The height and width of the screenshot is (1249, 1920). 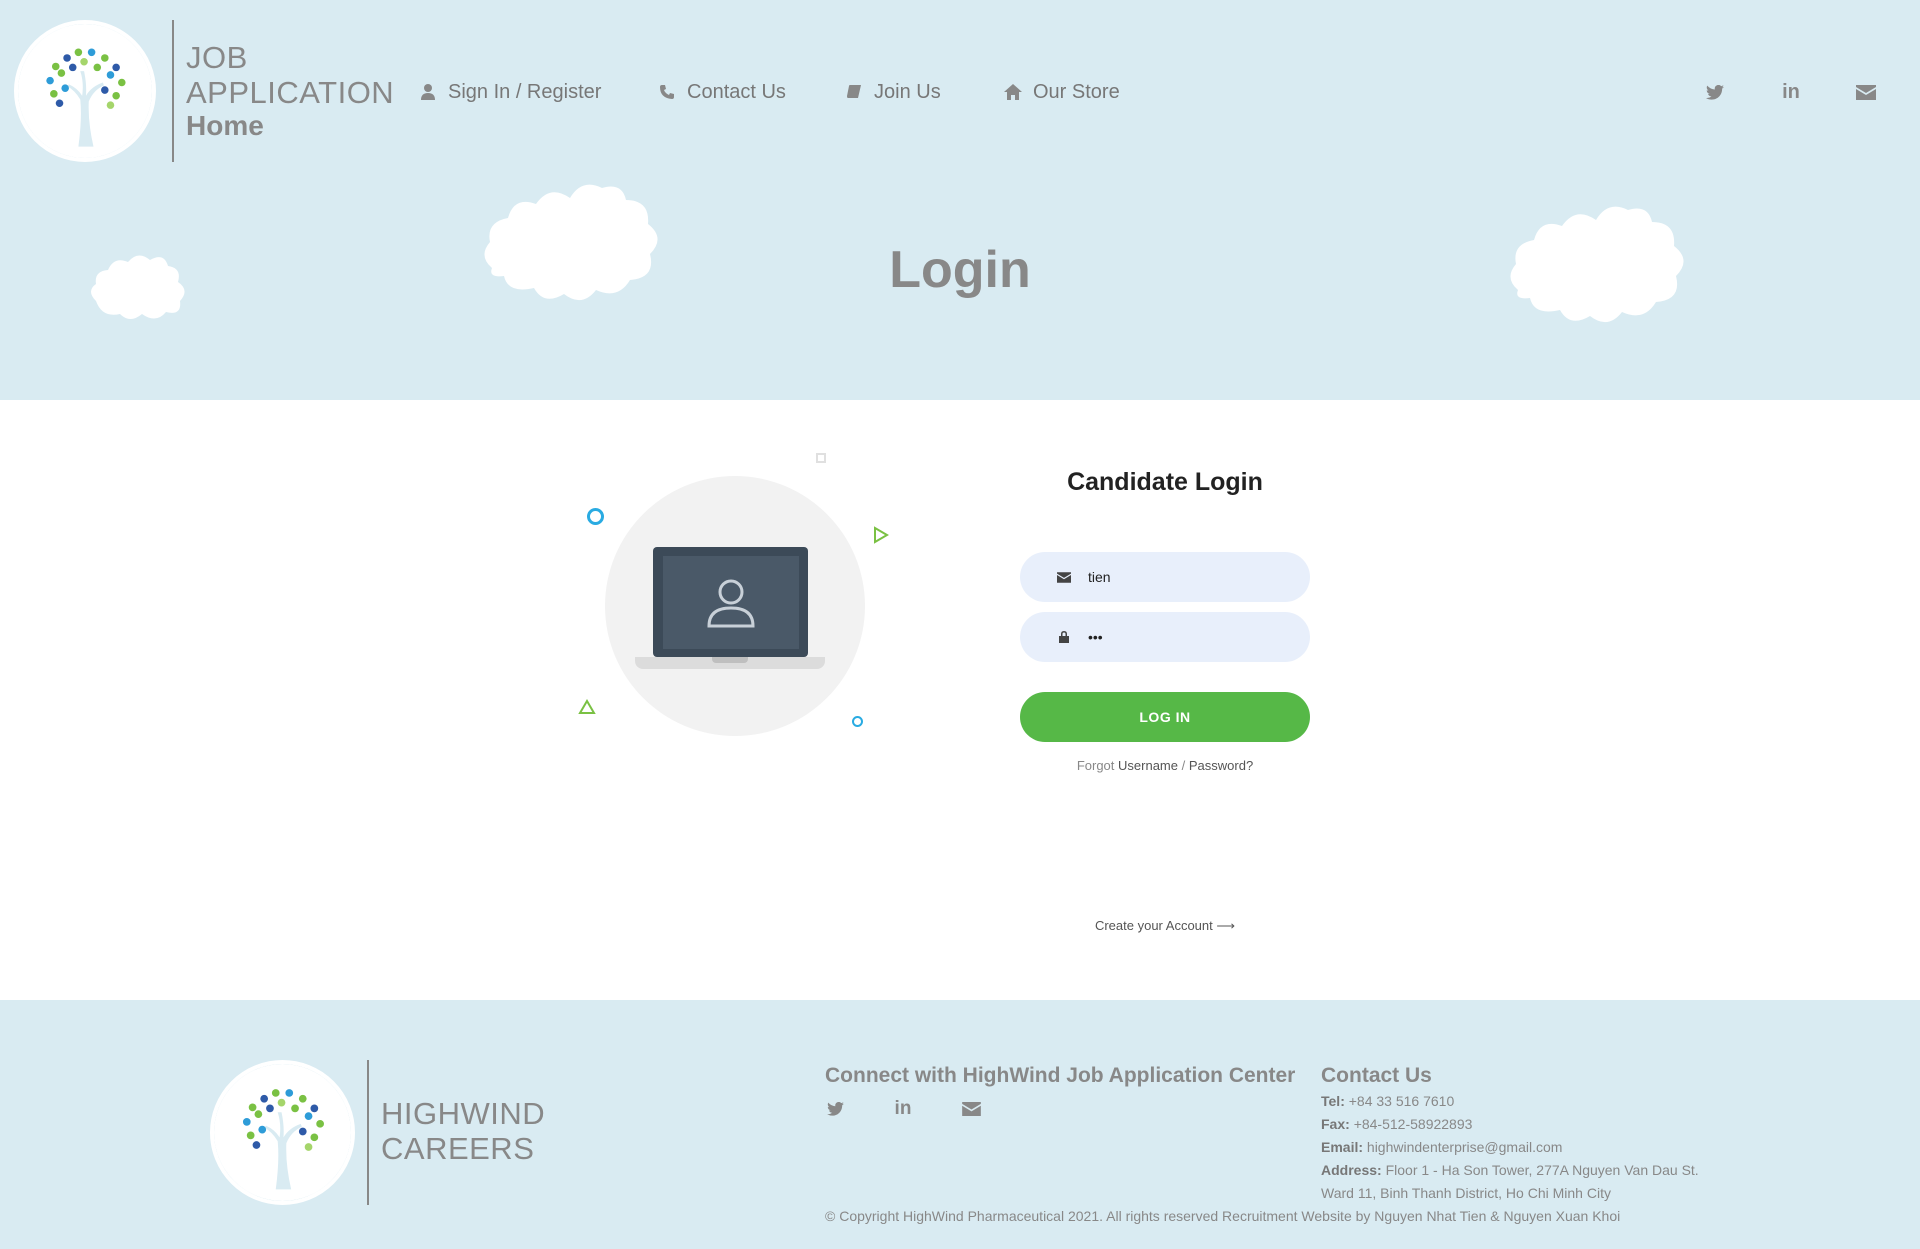 What do you see at coordinates (85, 91) in the screenshot?
I see `tree-logo` at bounding box center [85, 91].